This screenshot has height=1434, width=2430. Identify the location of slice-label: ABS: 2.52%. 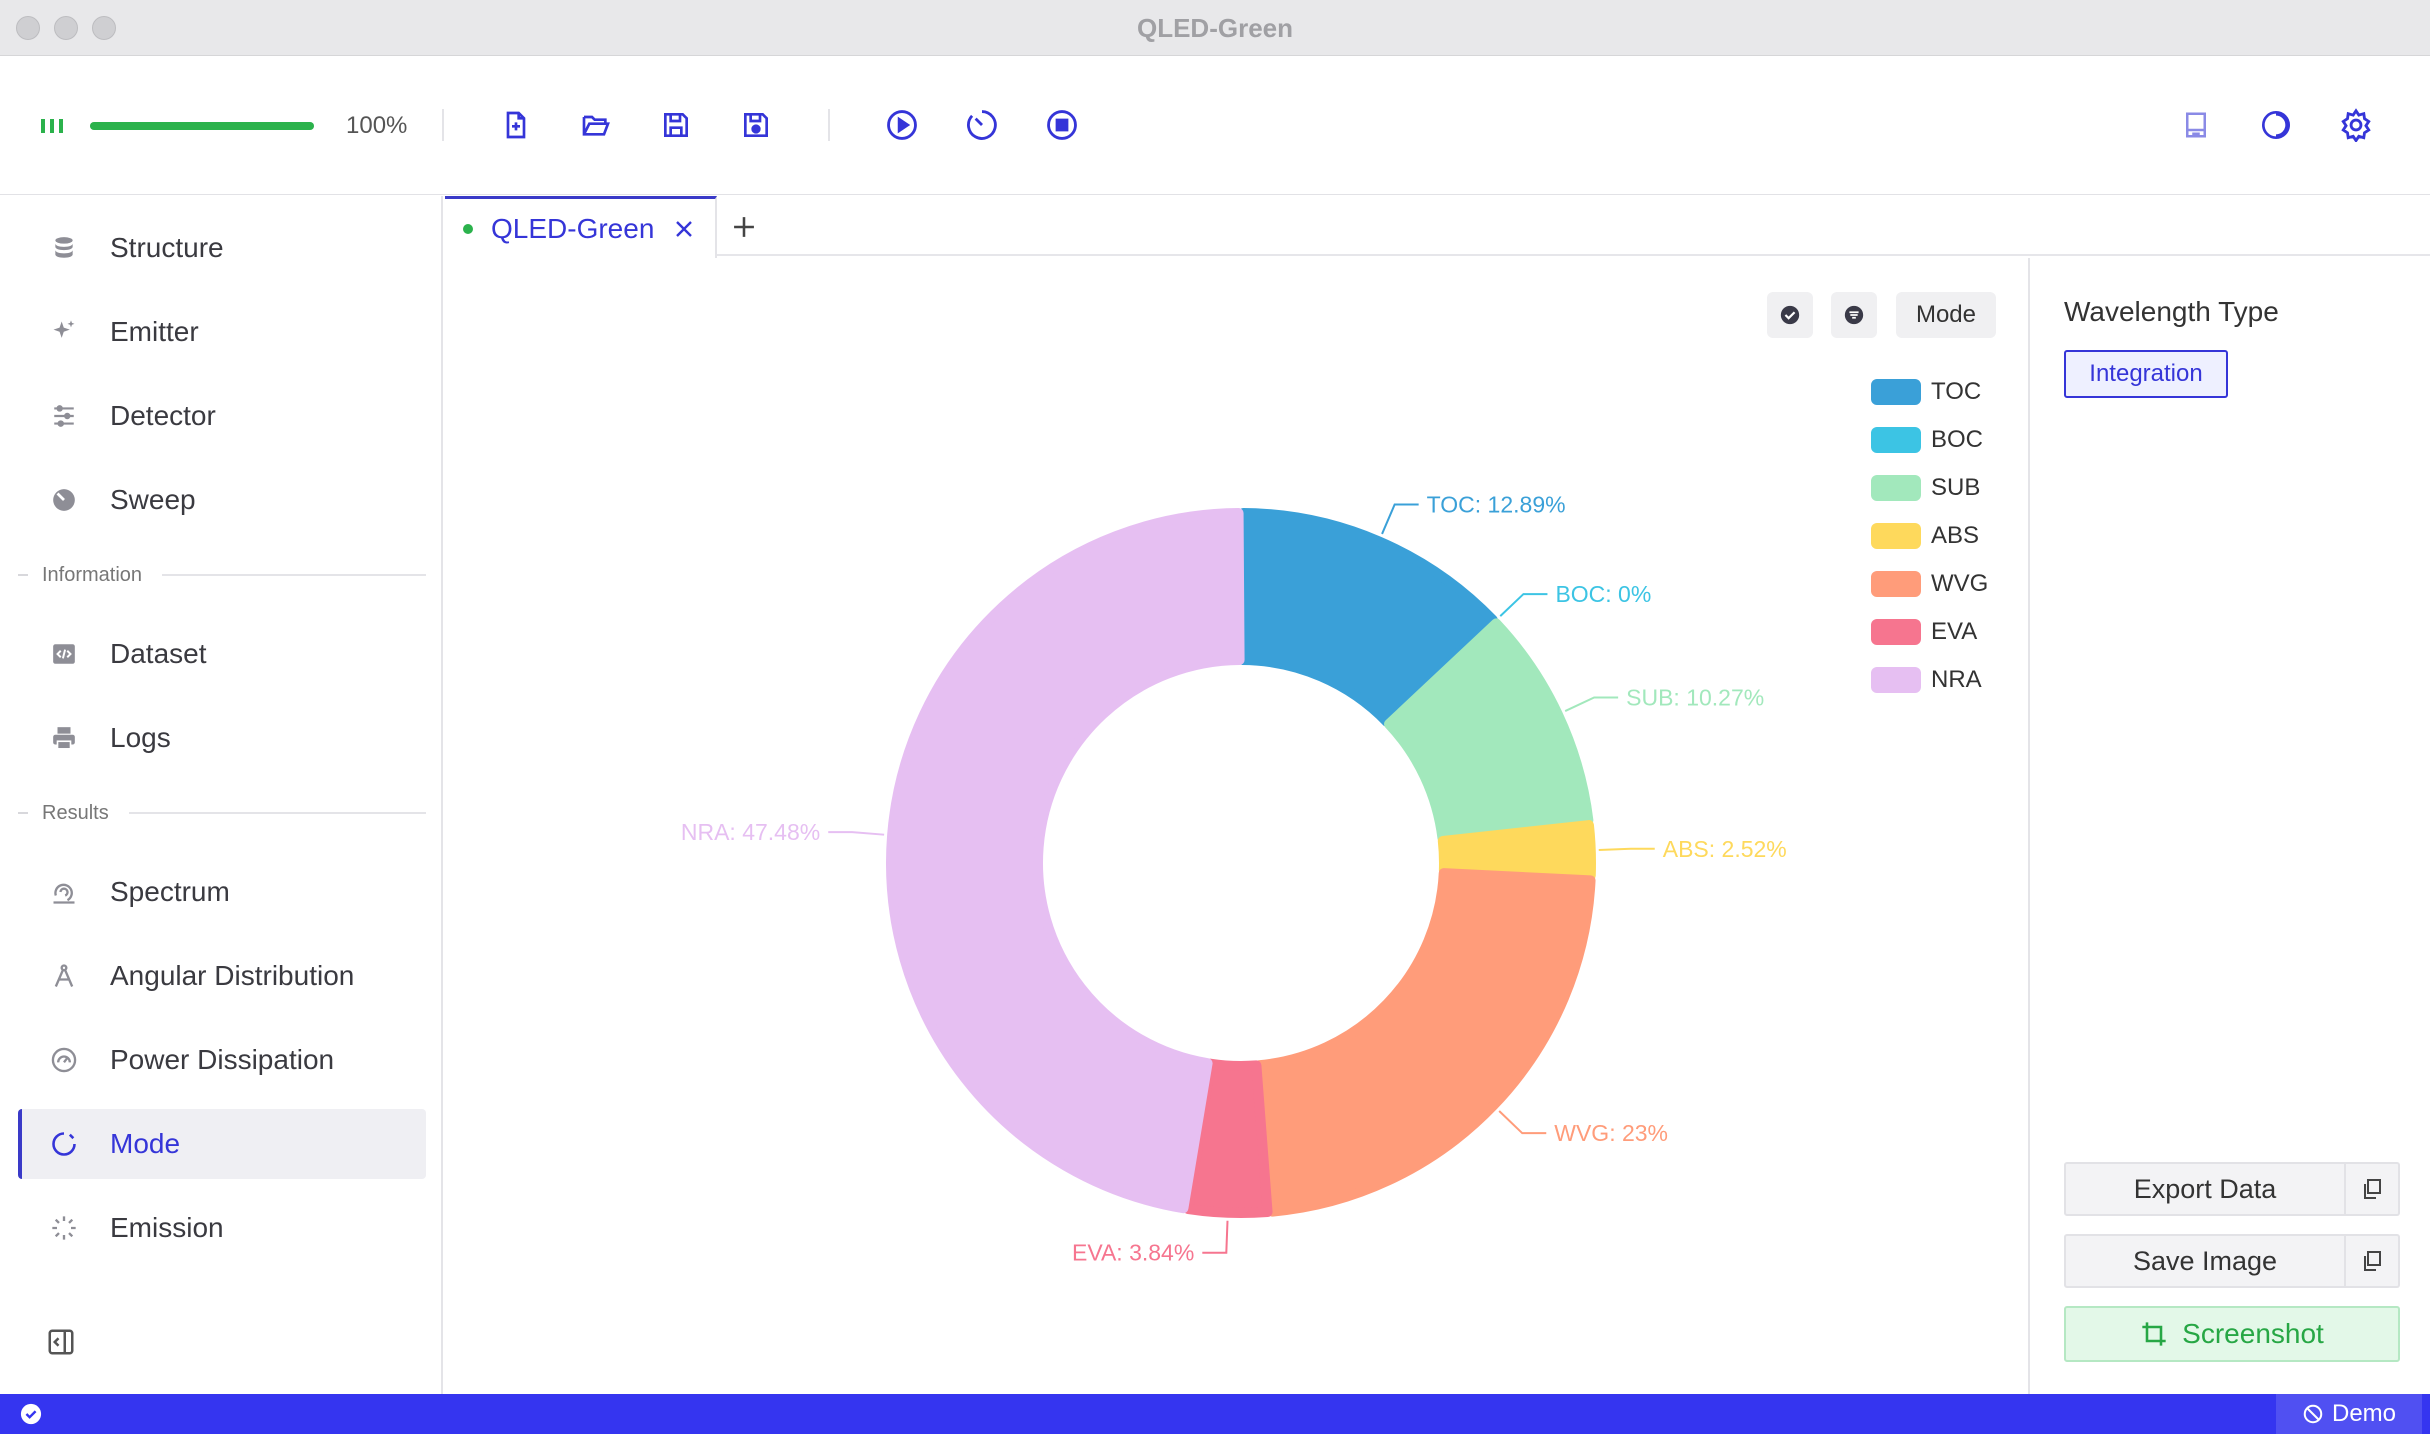
(1725, 849).